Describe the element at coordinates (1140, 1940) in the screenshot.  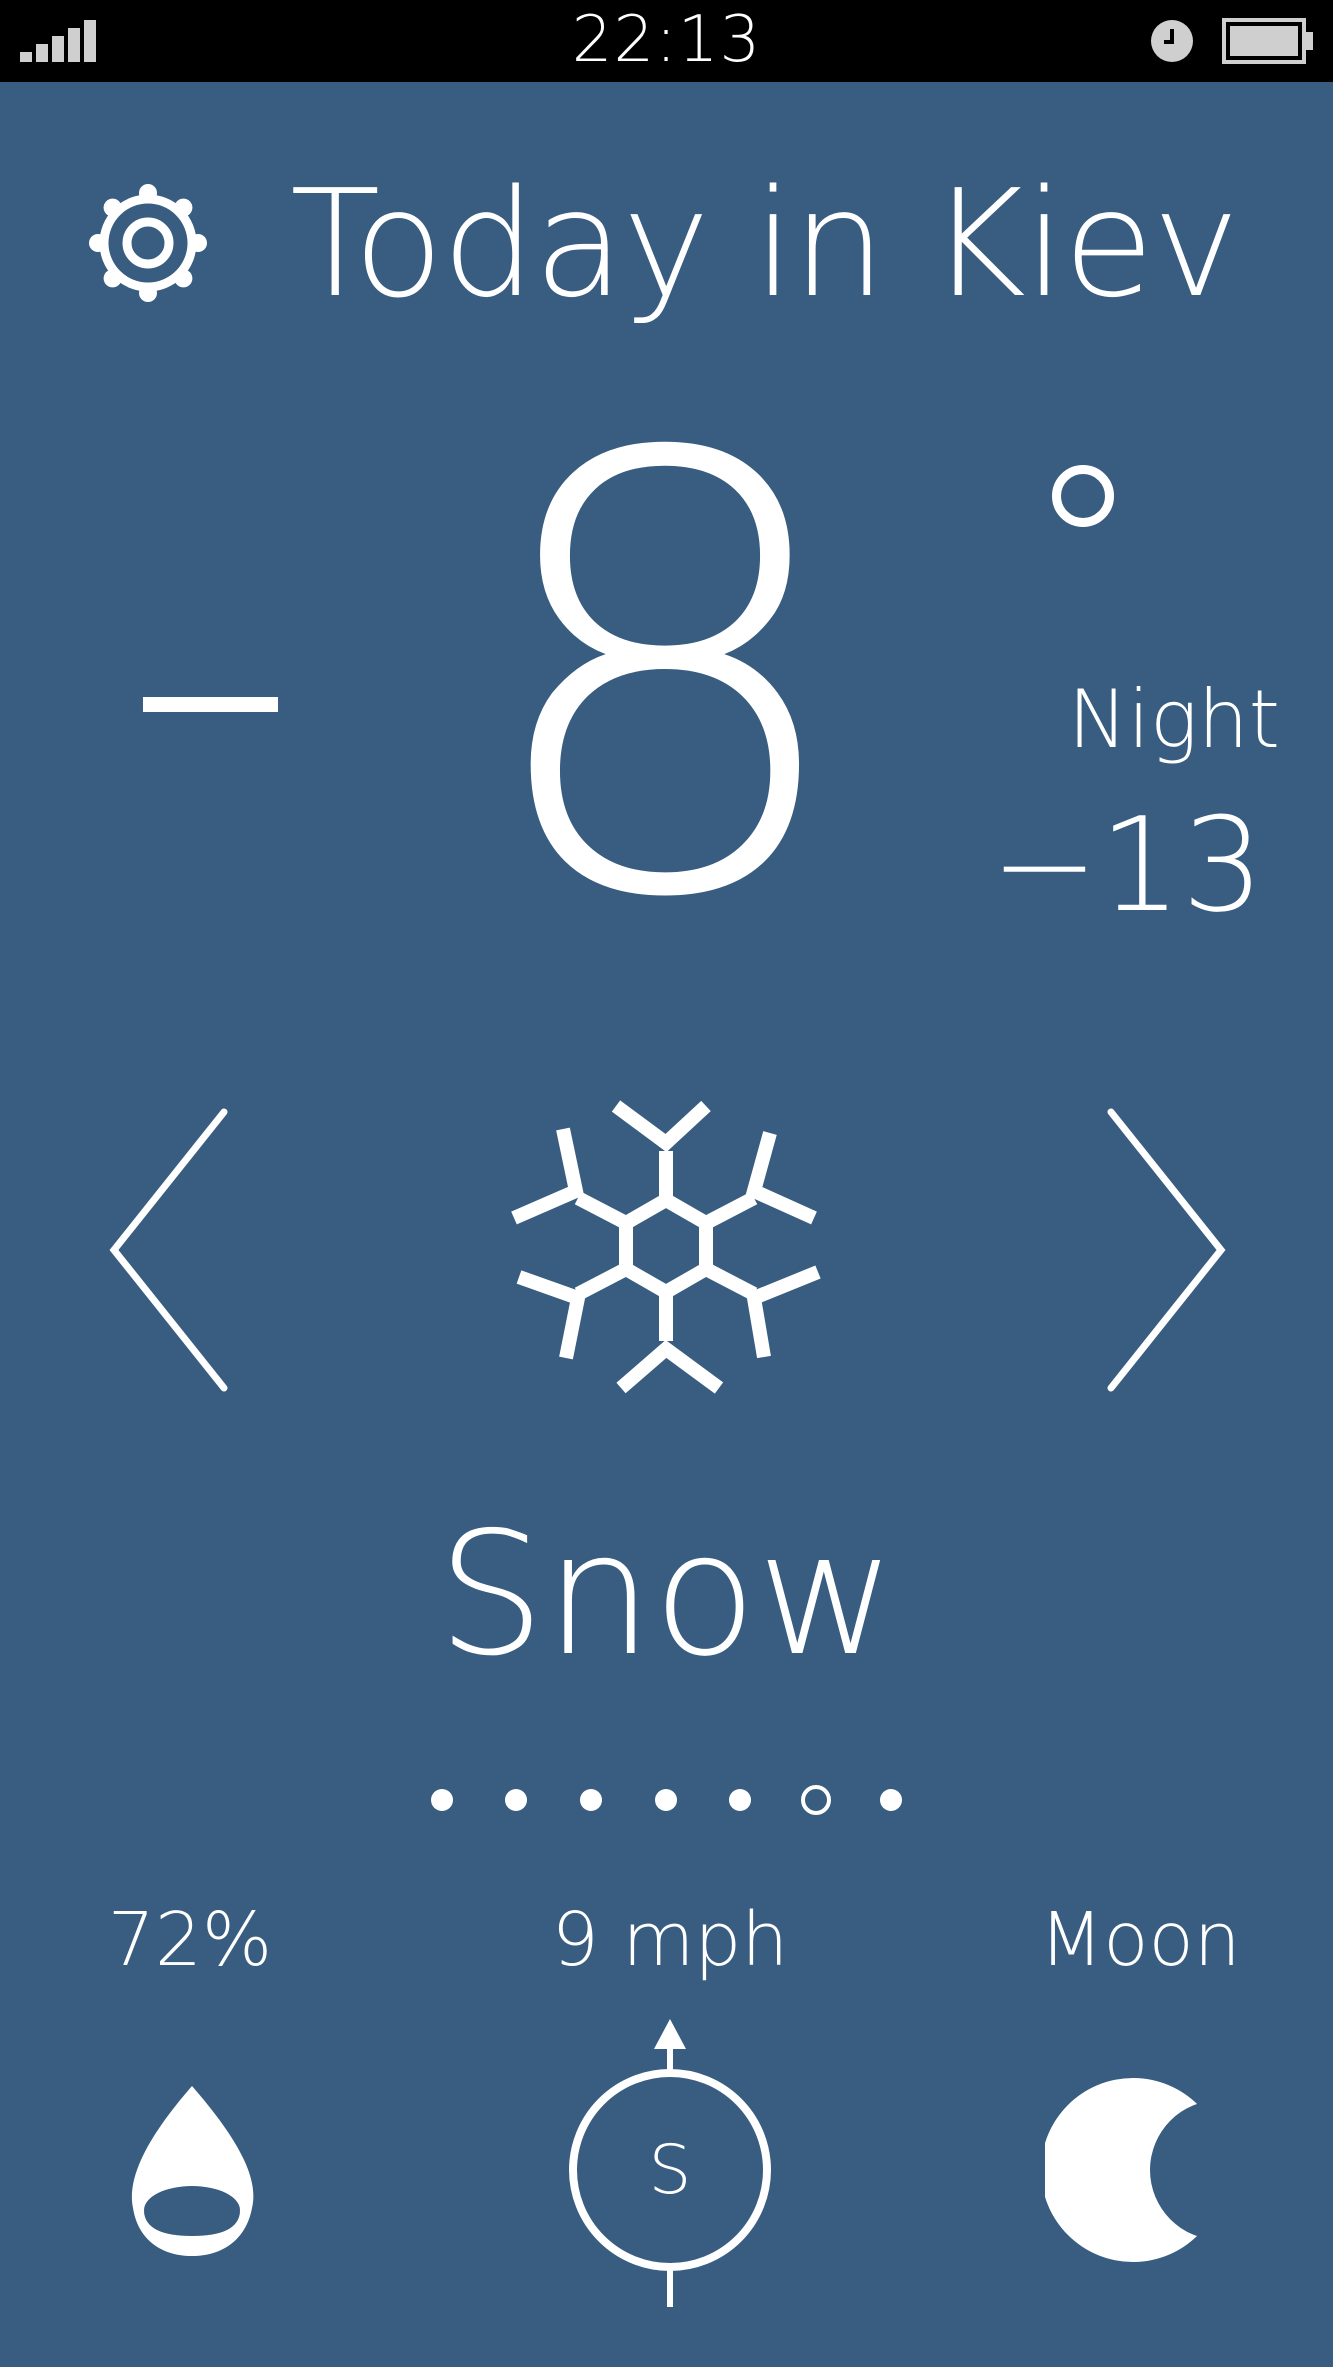
I see `moon-label: Moon` at that location.